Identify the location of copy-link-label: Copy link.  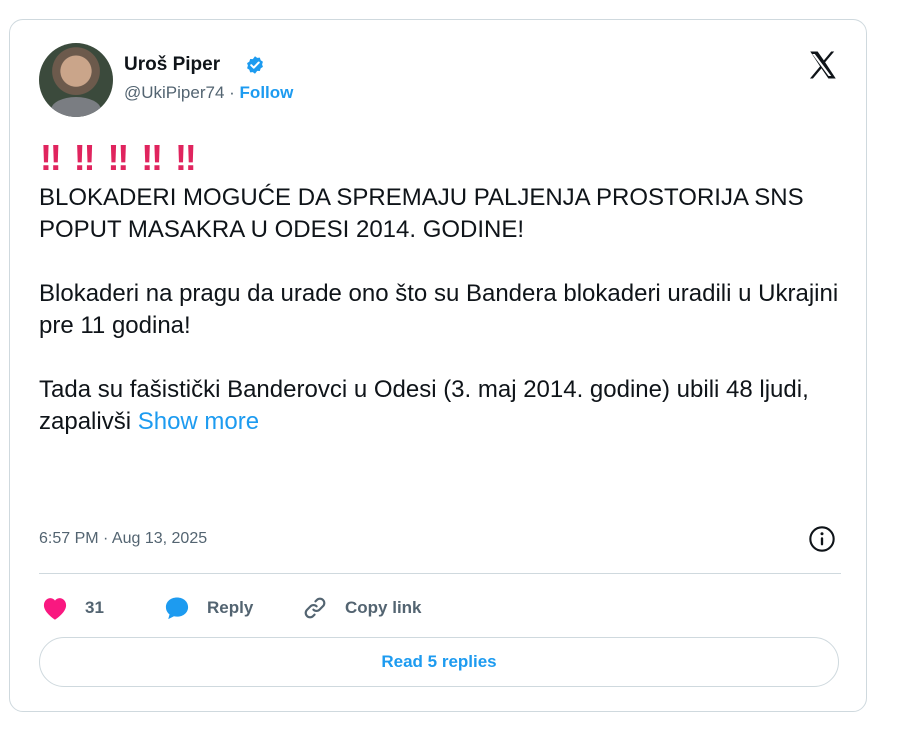
(383, 607).